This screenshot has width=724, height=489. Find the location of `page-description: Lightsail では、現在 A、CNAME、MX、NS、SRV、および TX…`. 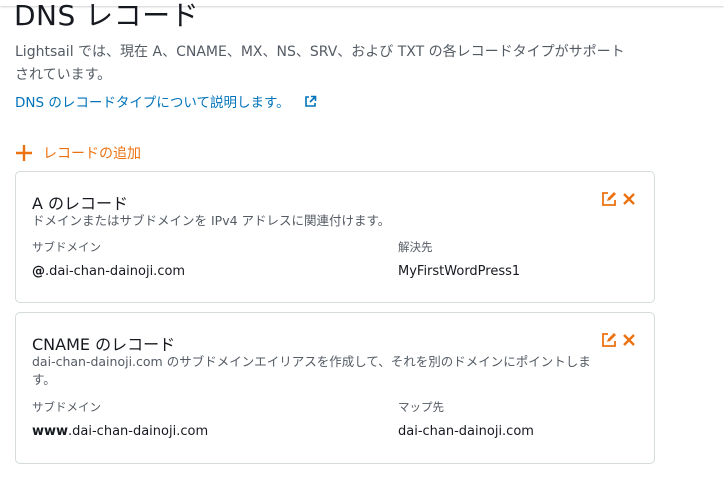

page-description: Lightsail では、現在 A、CNAME、MX、NS、SRV、および TX… is located at coordinates (320, 63).